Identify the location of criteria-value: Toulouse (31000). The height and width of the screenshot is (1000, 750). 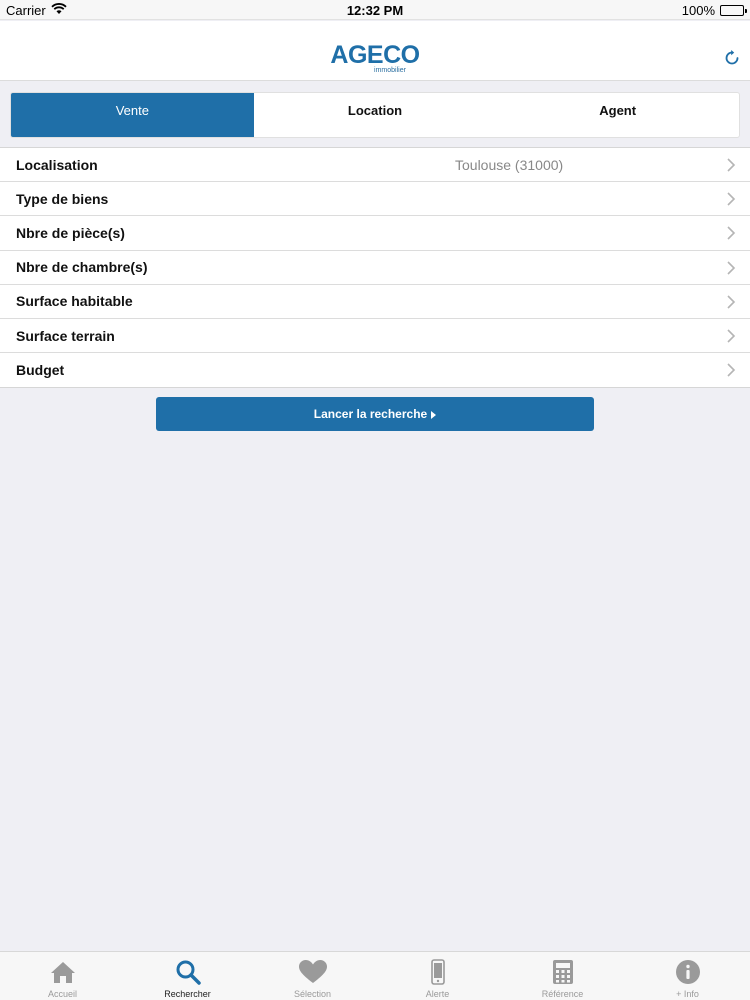
(509, 164).